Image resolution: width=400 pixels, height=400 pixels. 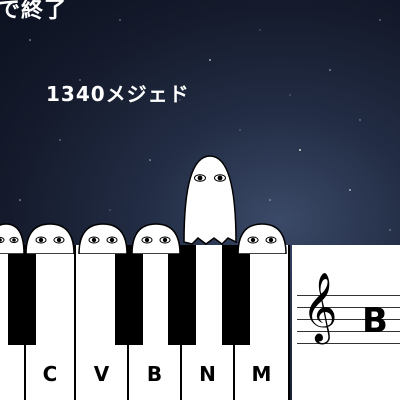 I want to click on staff-panel: 𝄞 B, so click(x=346, y=322).